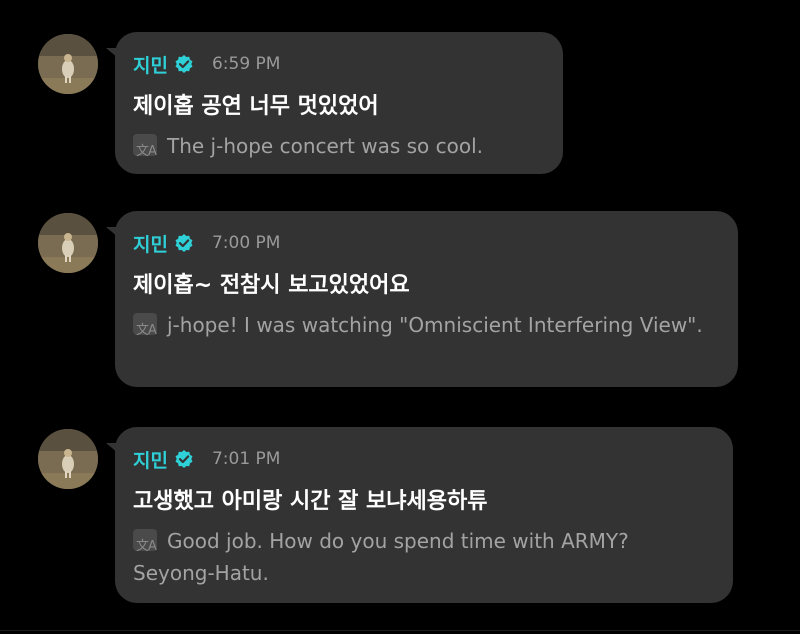 This screenshot has width=800, height=634. Describe the element at coordinates (246, 64) in the screenshot. I see `message-time: 6:59 PM` at that location.